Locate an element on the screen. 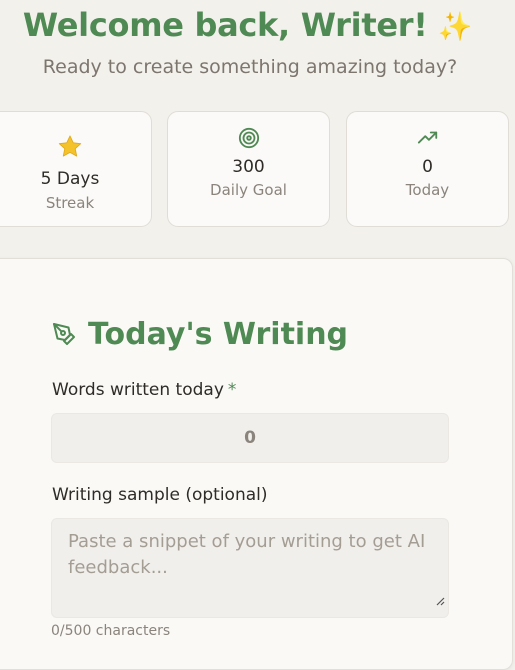 The width and height of the screenshot is (515, 670). streak-card: 5 Days Streak is located at coordinates (76, 169).